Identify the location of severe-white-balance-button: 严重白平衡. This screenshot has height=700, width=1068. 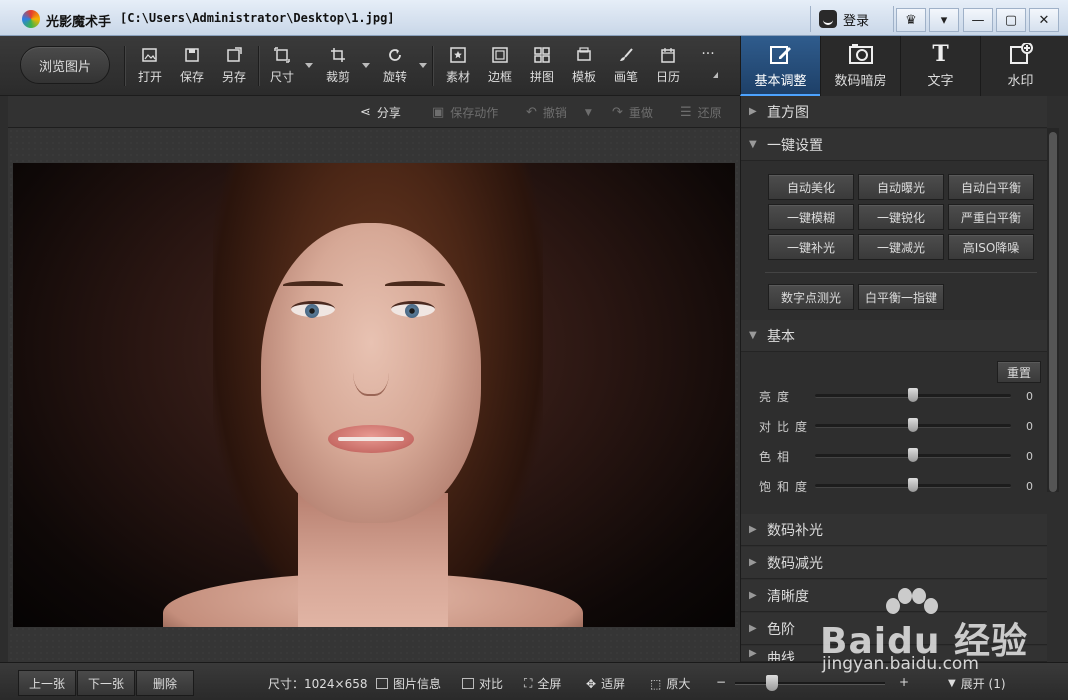
(991, 217).